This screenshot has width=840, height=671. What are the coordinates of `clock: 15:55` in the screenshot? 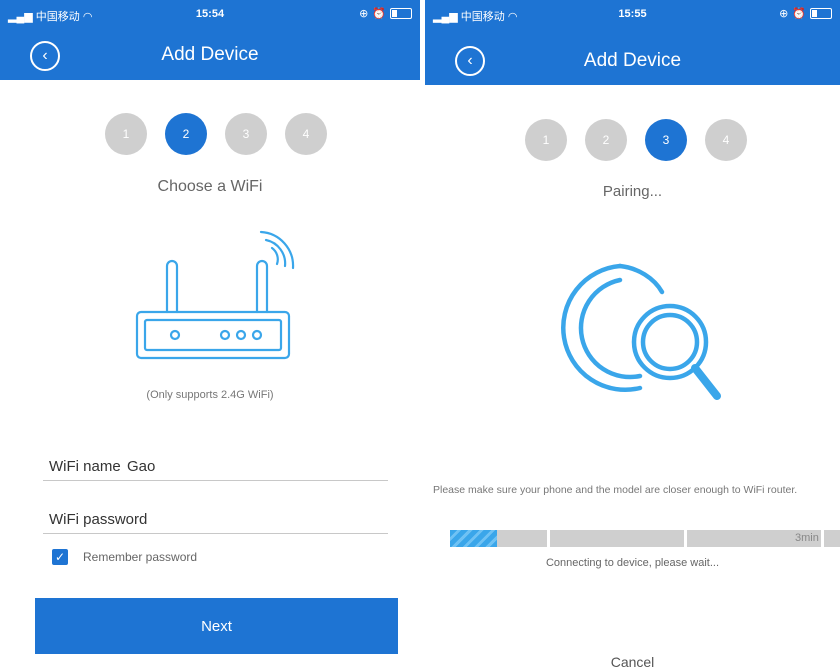 It's located at (632, 14).